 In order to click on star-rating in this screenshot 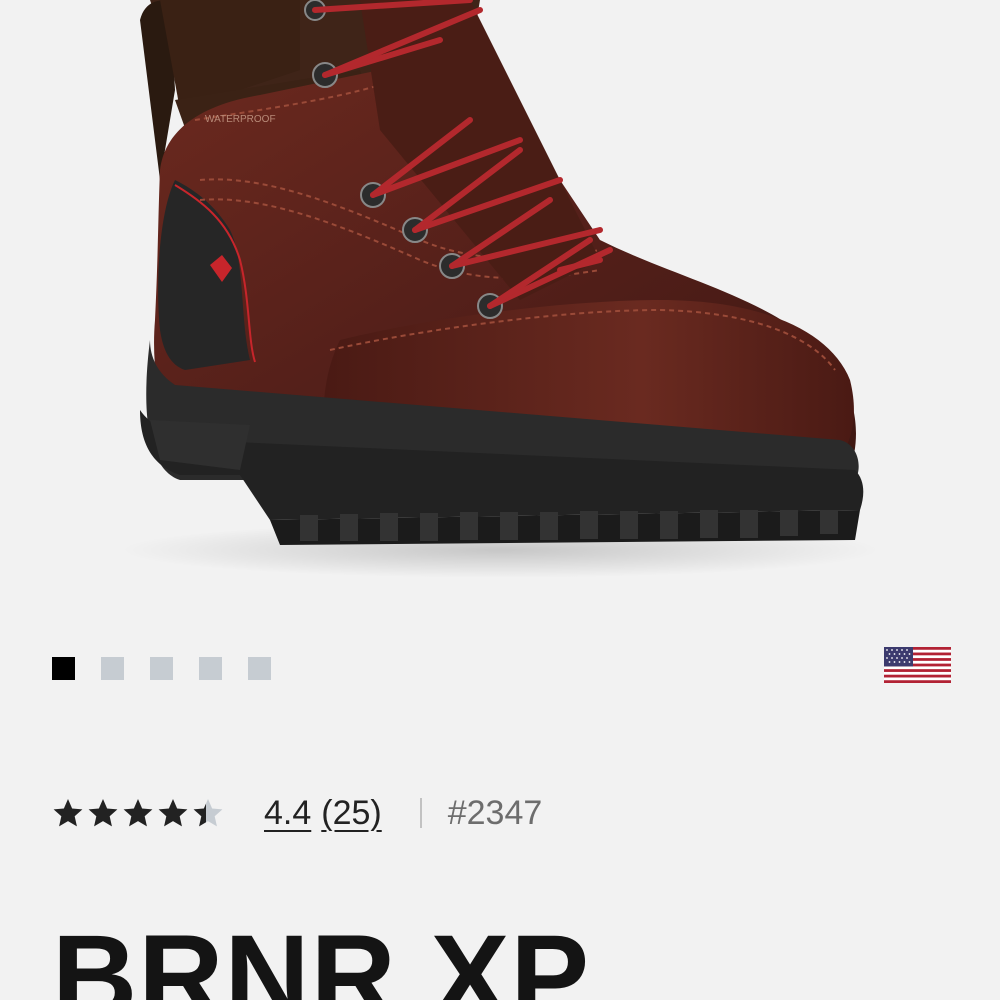, I will do `click(138, 813)`.